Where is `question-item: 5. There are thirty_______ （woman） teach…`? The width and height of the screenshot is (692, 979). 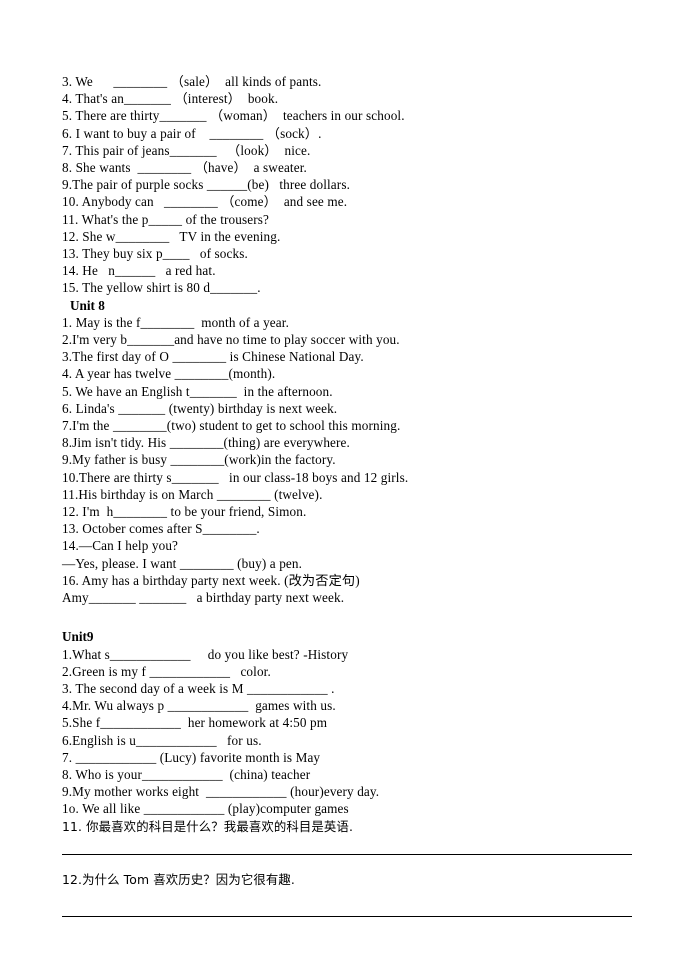
question-item: 5. There are thirty_______ （woman） teach… is located at coordinates (233, 116).